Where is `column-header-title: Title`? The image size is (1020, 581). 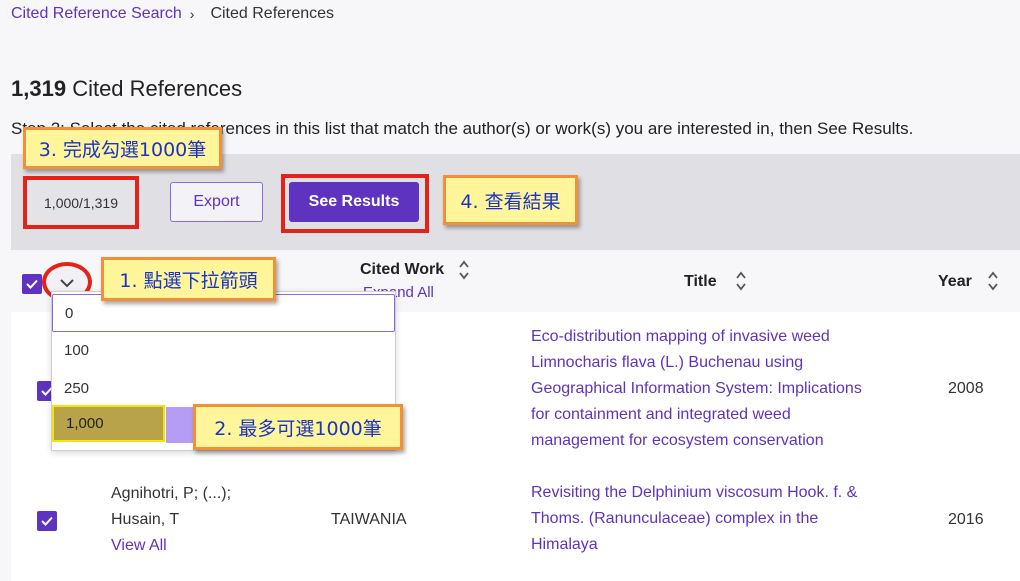
column-header-title: Title is located at coordinates (700, 282).